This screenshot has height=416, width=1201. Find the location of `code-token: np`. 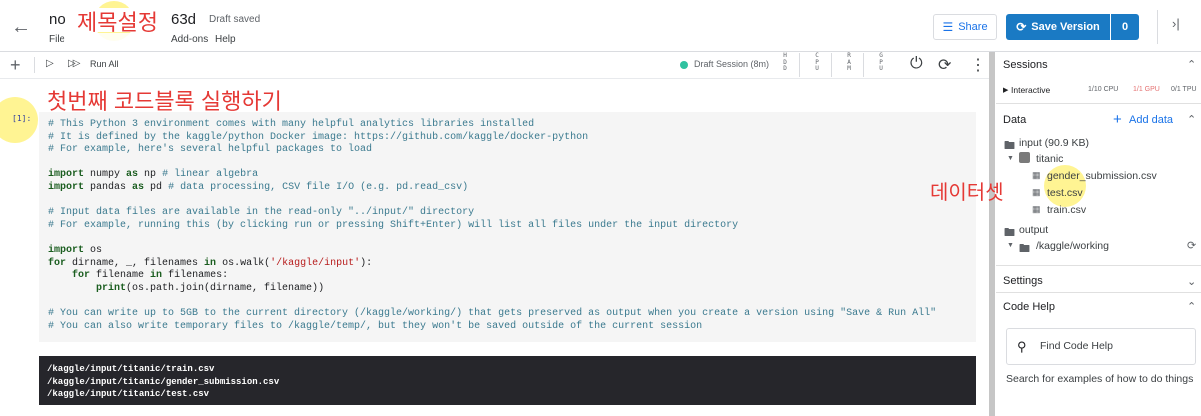

code-token: np is located at coordinates (153, 175).